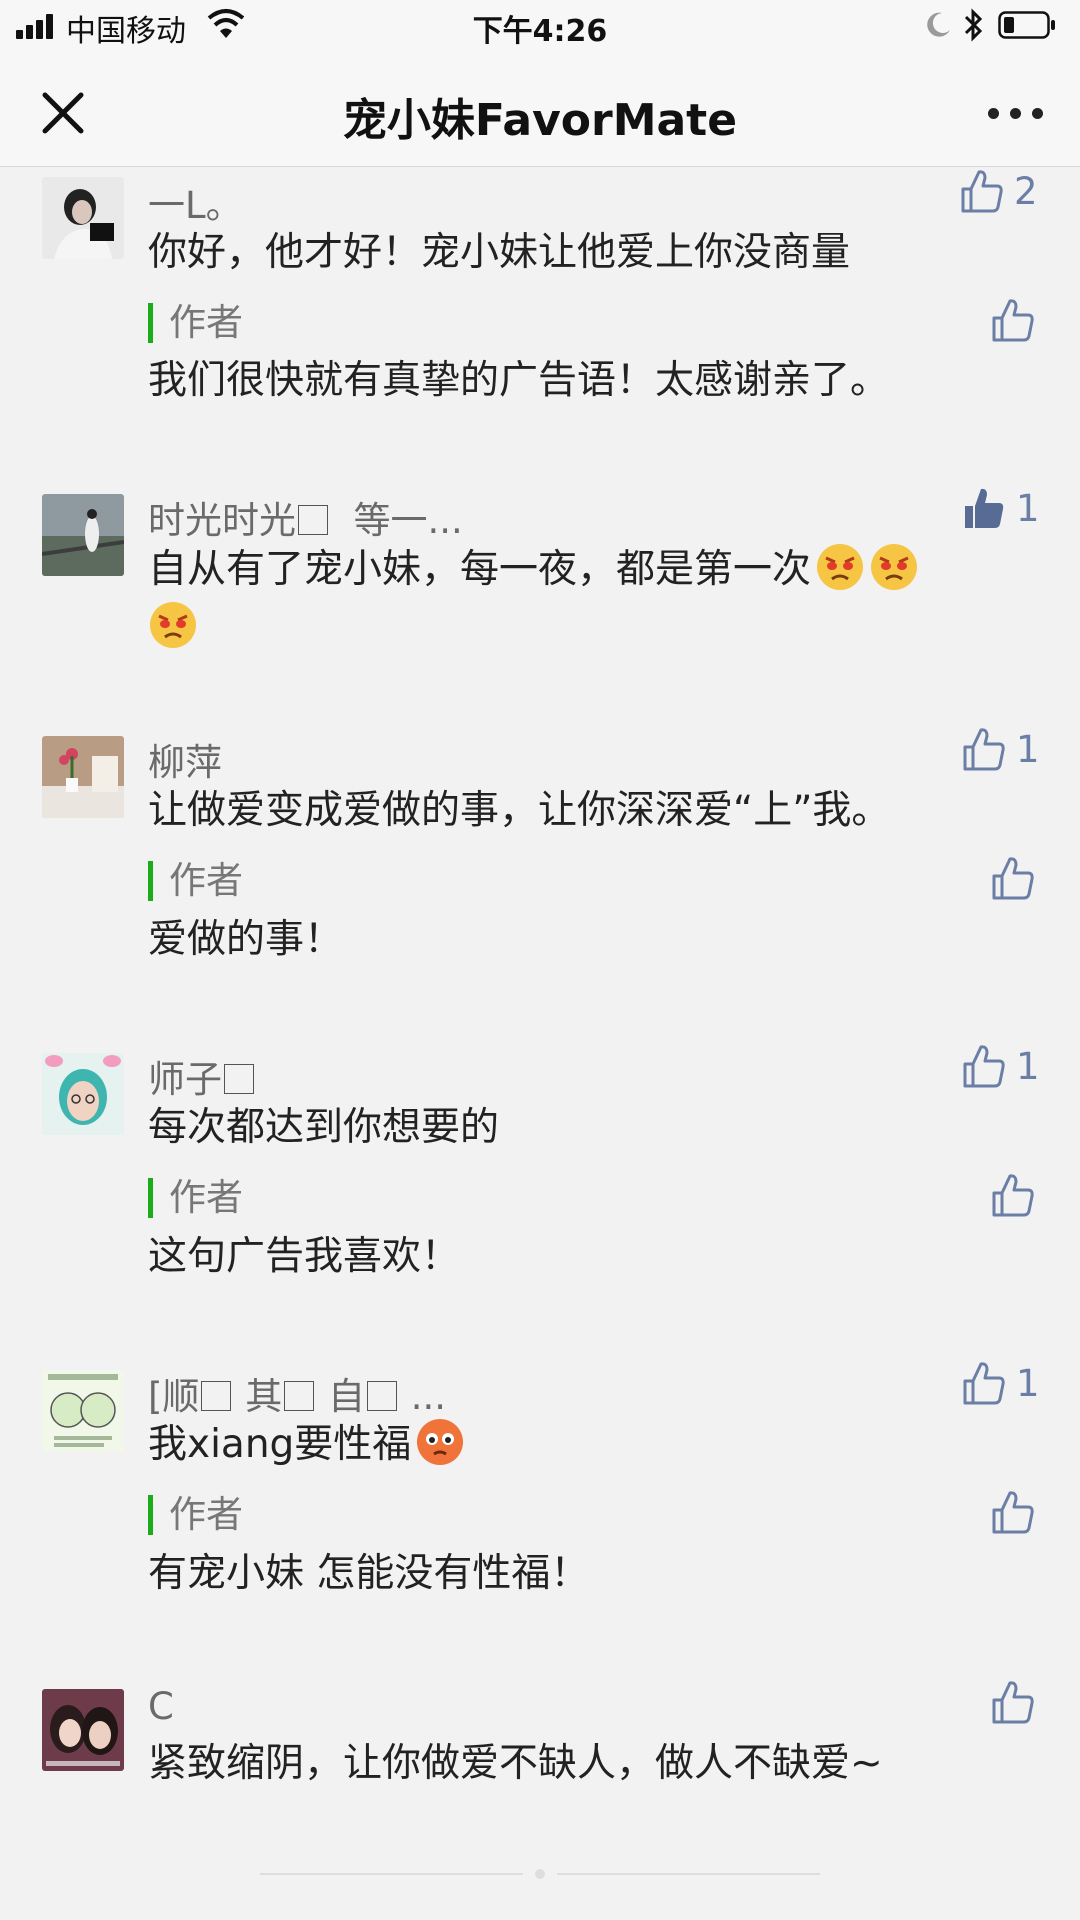  I want to click on comment-text: 紧致缩阴，让你做爱不缺人，做人不缺爱~, so click(515, 1763).